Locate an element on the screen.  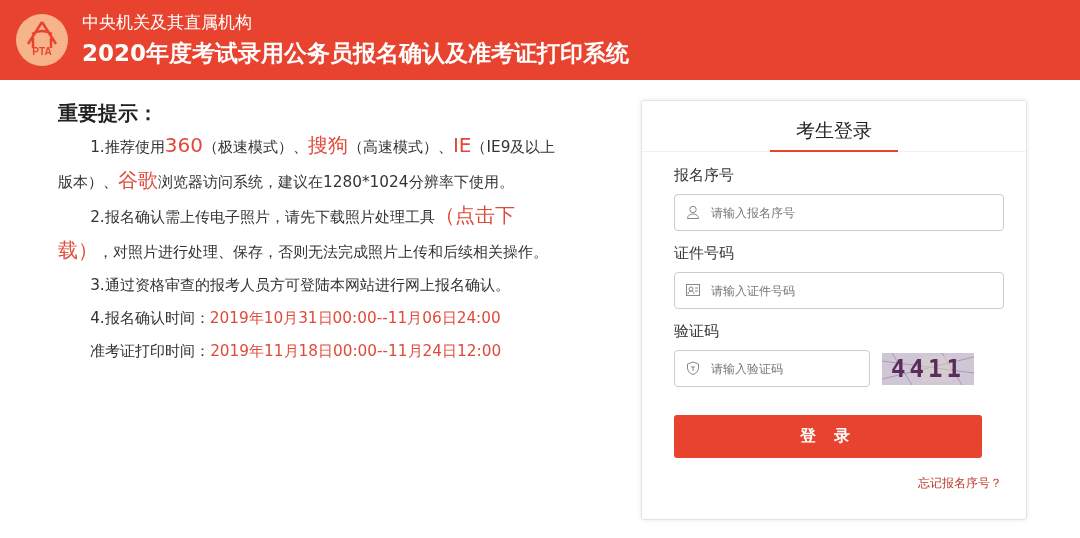
header-title: 2020年度考试录用公务员报名确认及准考证打印系统 is located at coordinates (355, 53).